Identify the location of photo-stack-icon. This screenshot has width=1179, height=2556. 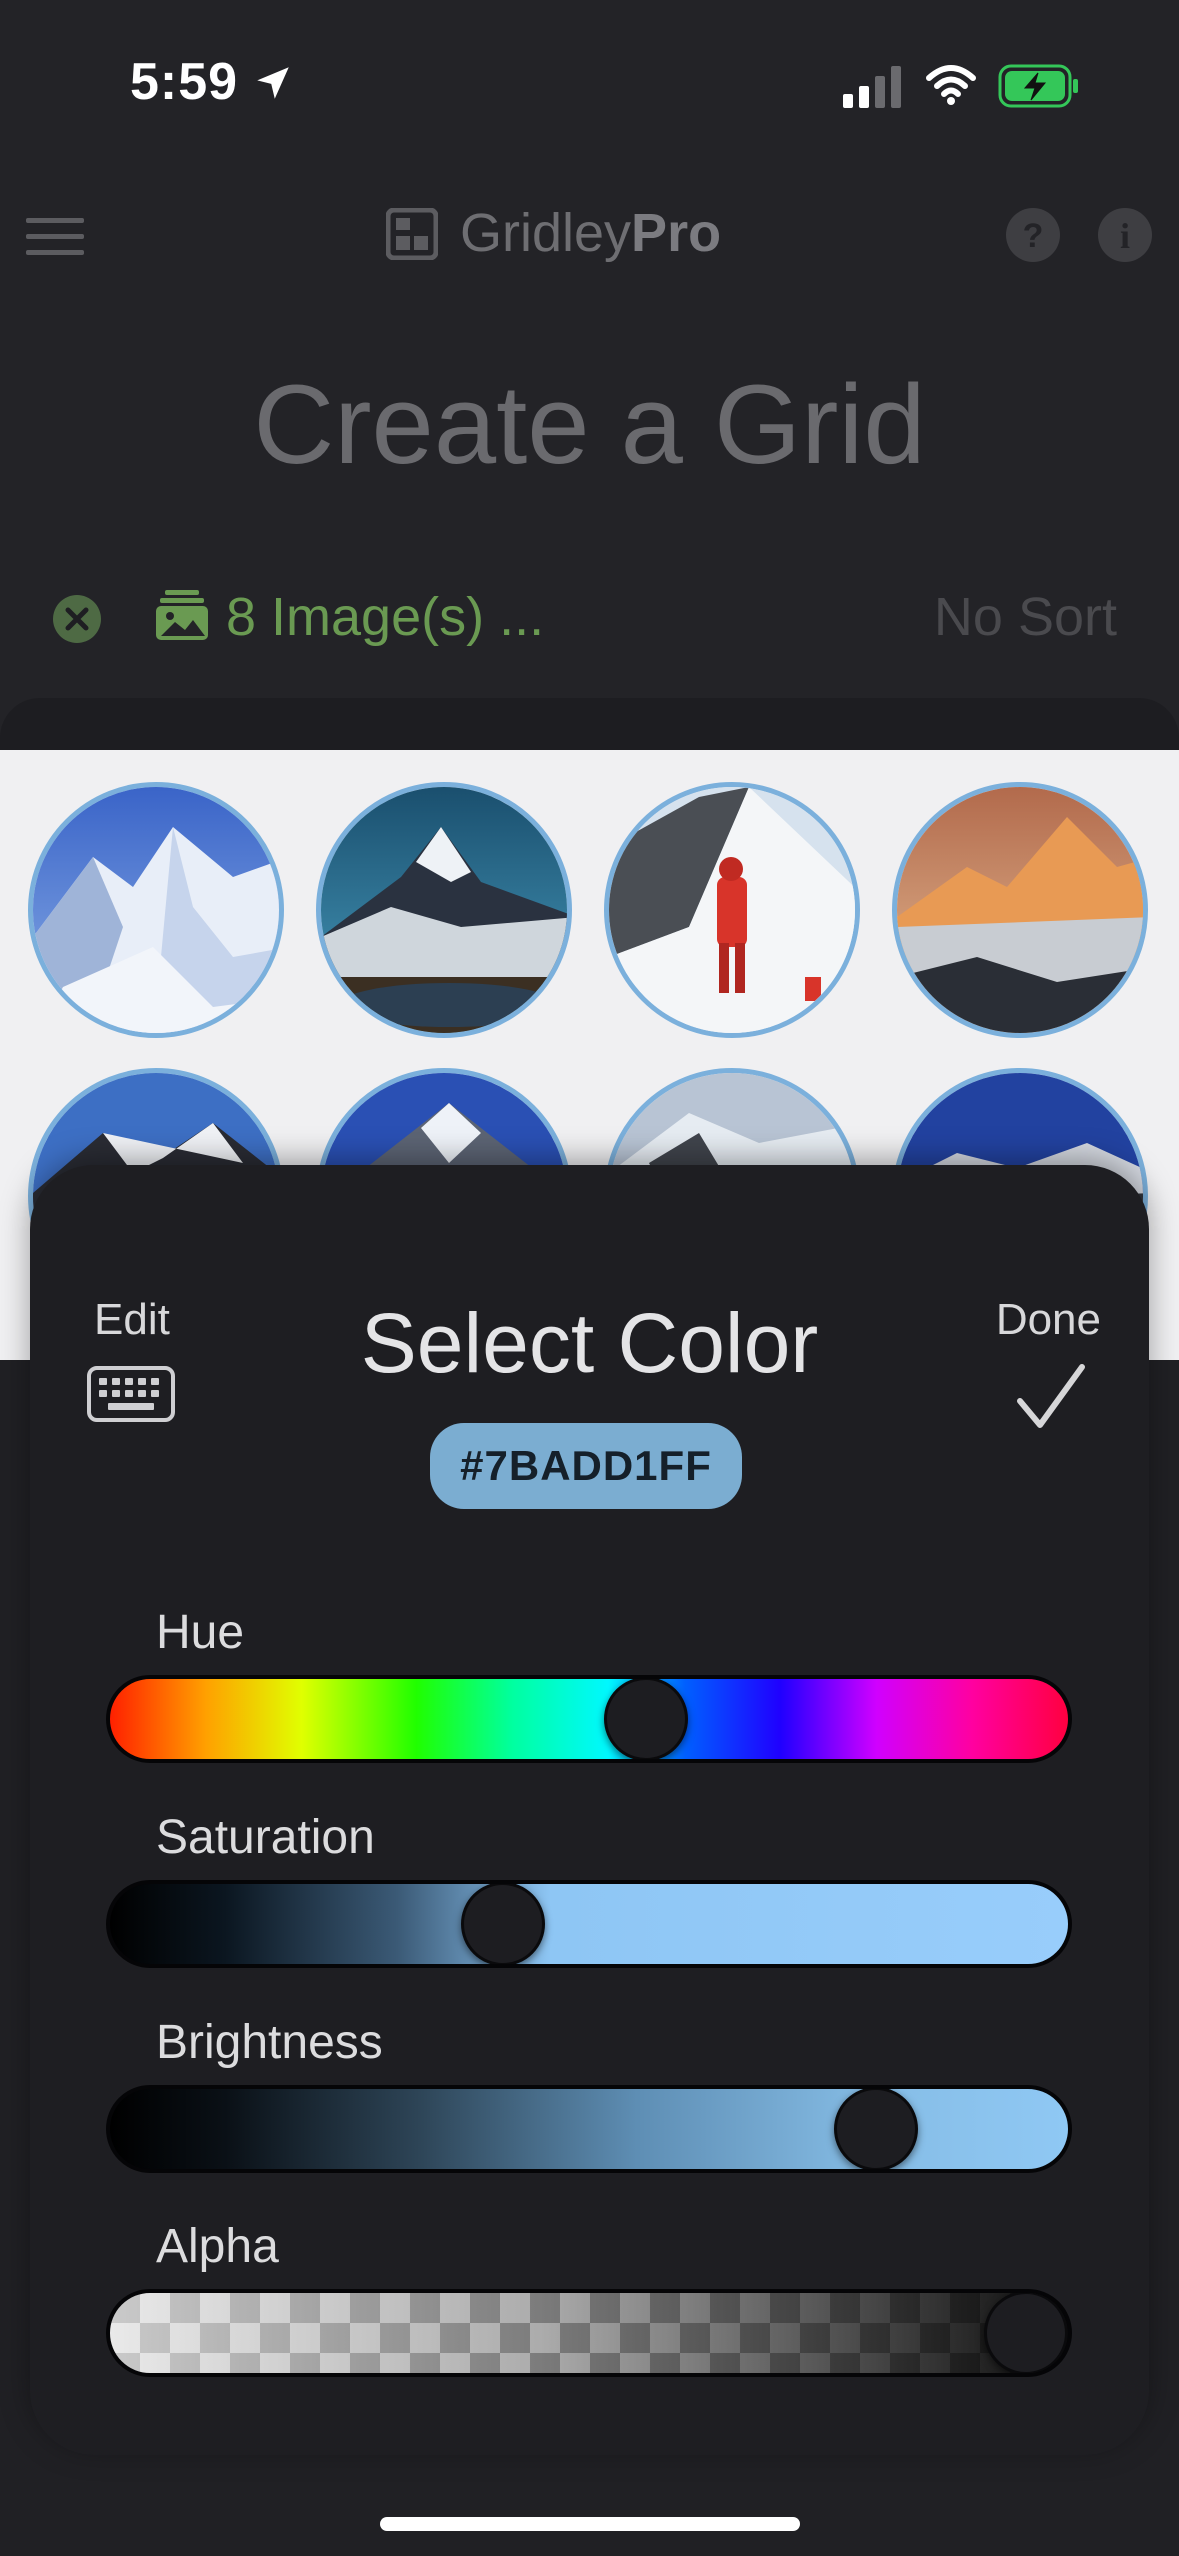
(182, 615).